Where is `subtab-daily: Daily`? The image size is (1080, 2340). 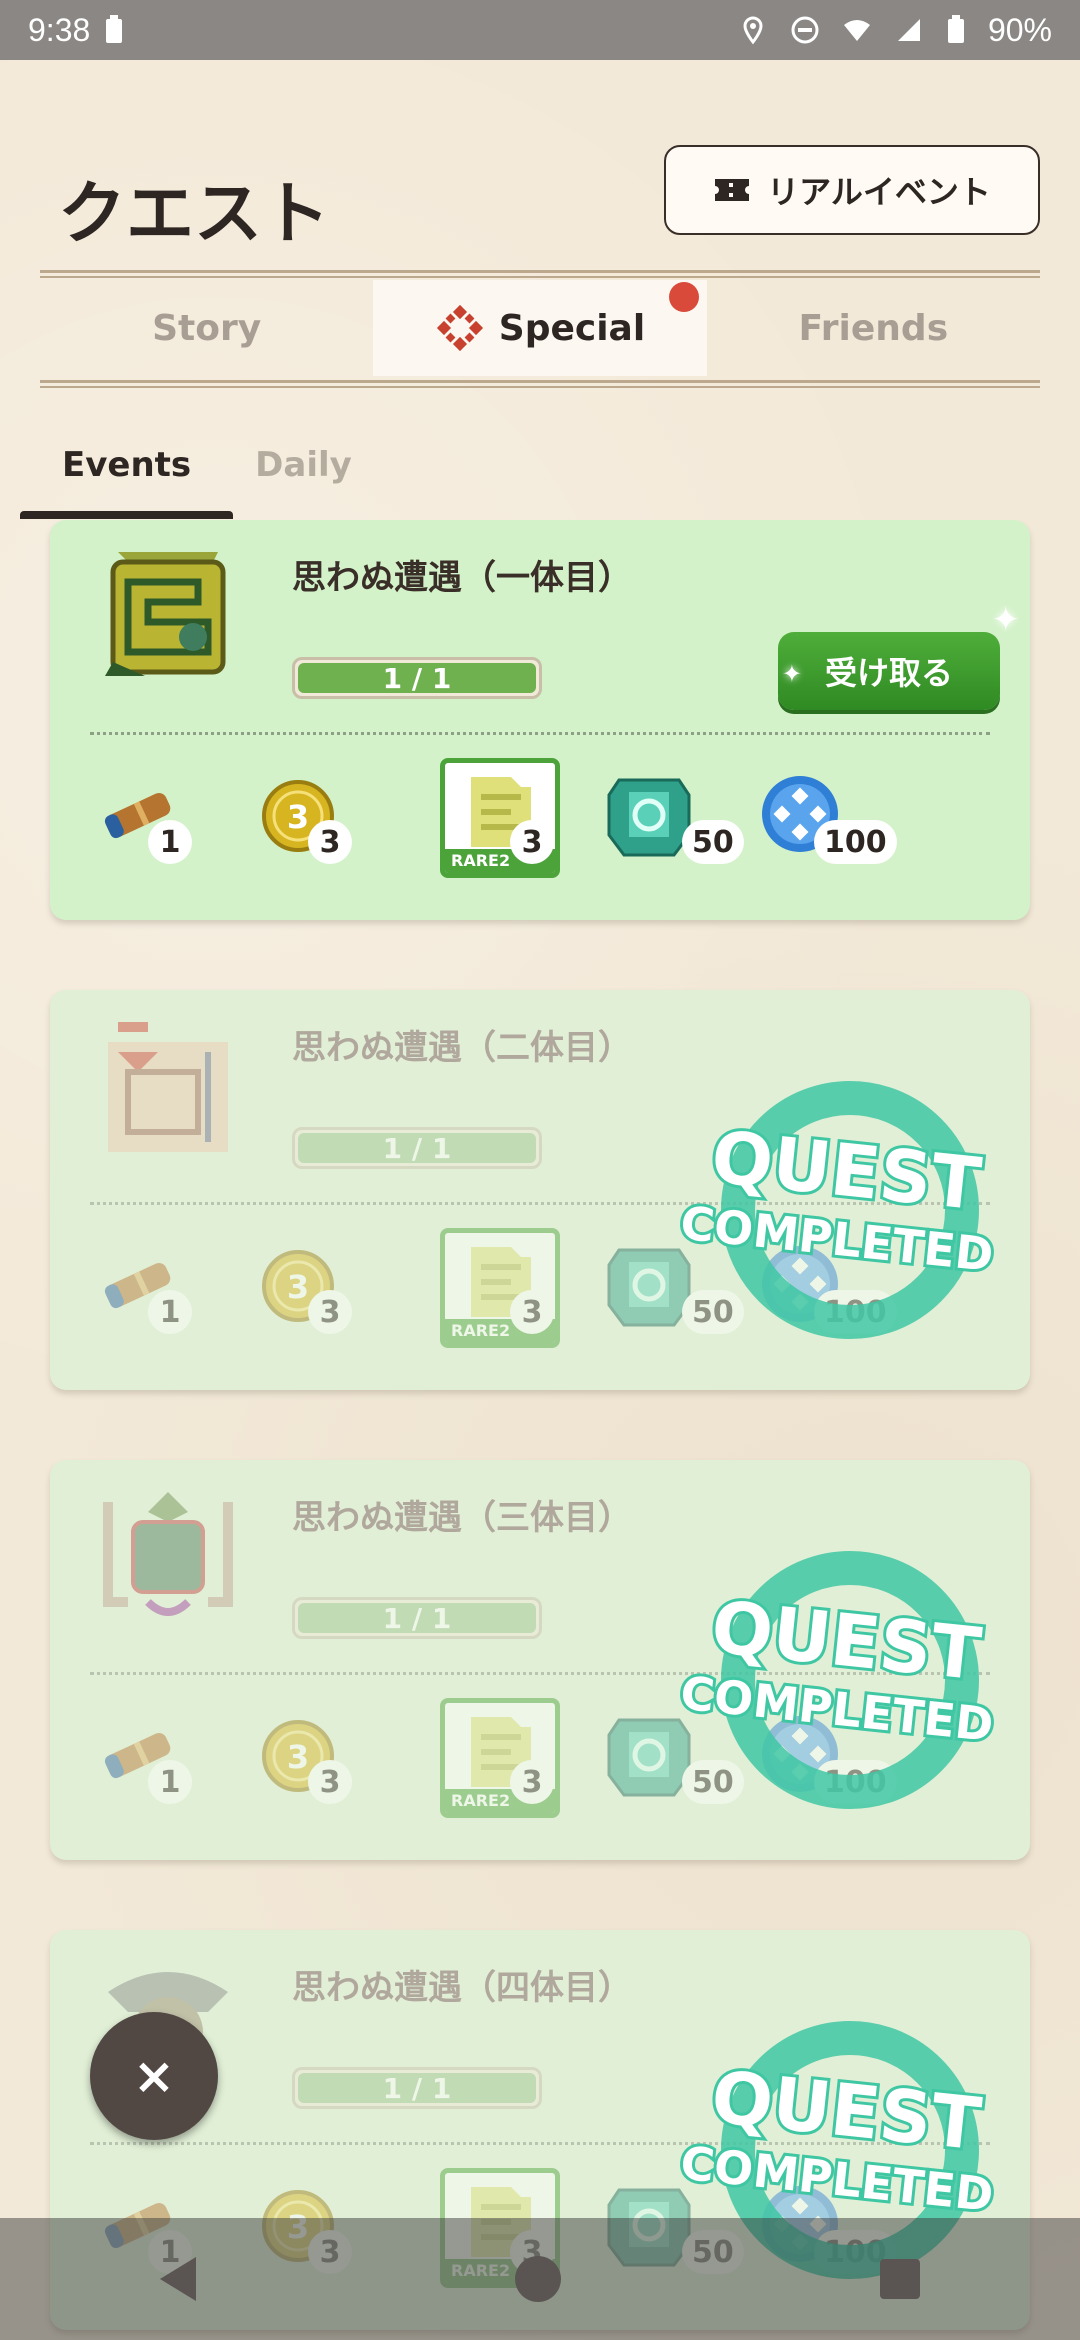 subtab-daily: Daily is located at coordinates (303, 474).